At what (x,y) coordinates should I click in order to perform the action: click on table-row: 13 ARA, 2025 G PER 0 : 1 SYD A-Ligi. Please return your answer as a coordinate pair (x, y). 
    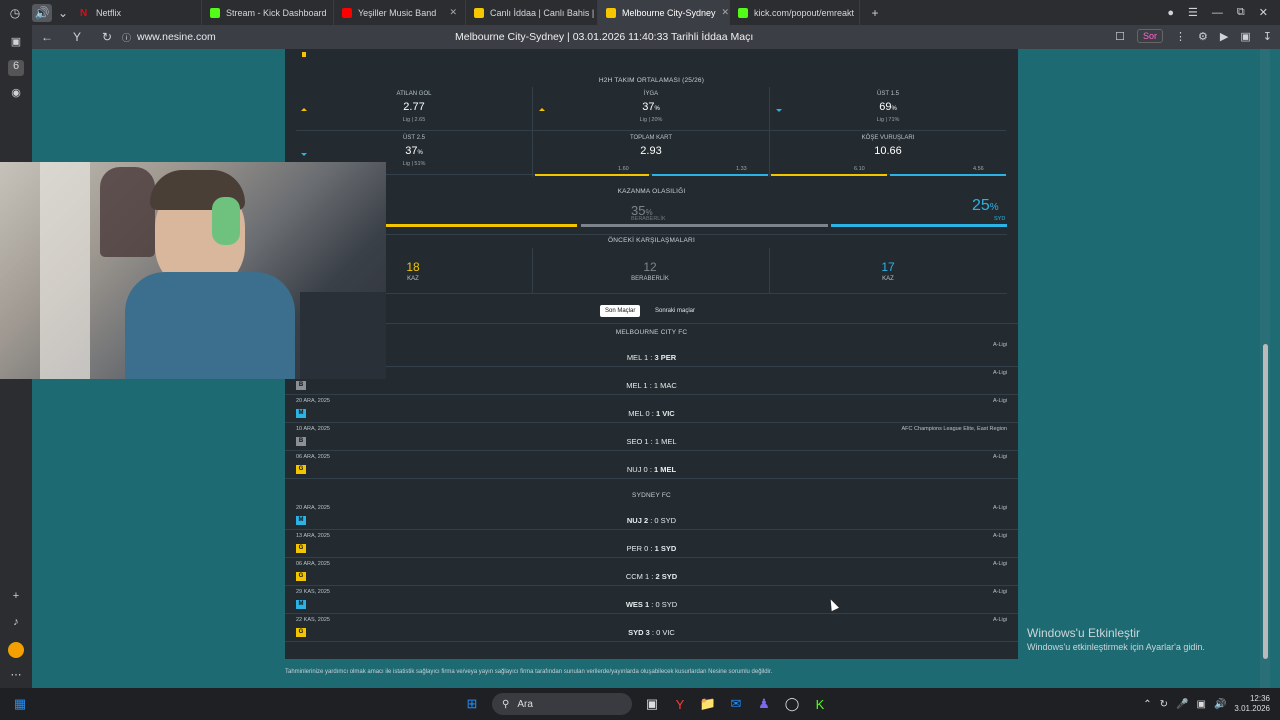
    Looking at the image, I should click on (651, 544).